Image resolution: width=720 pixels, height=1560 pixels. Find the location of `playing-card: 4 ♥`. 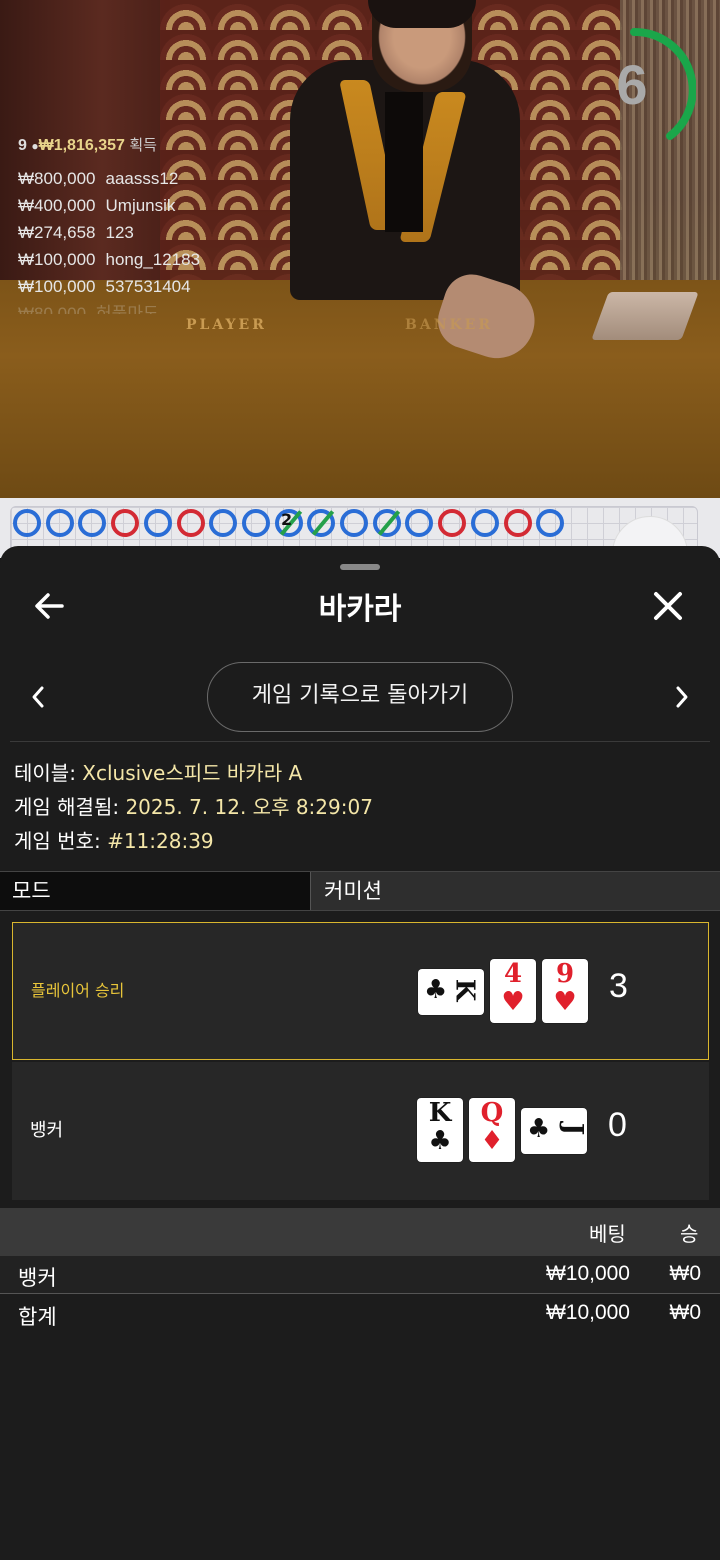

playing-card: 4 ♥ is located at coordinates (513, 991).